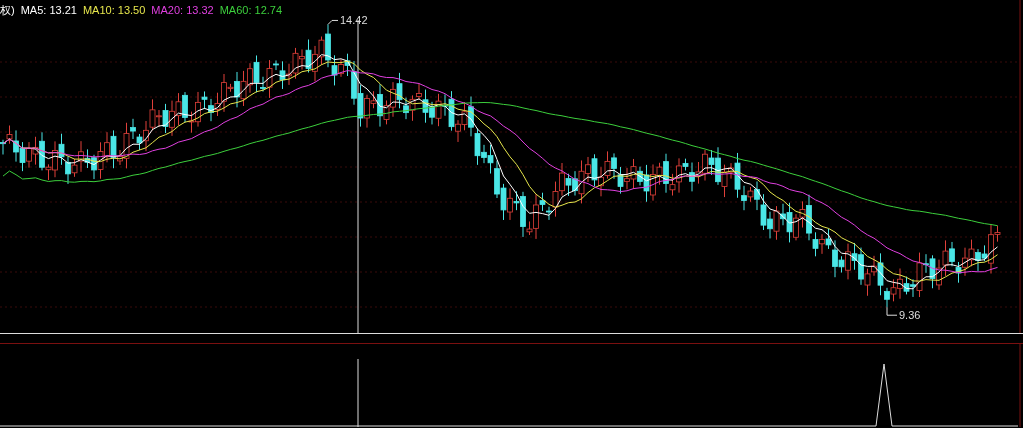 The width and height of the screenshot is (1023, 428). Describe the element at coordinates (114, 10) in the screenshot. I see `moving-average-label: MA10: 13.50` at that location.